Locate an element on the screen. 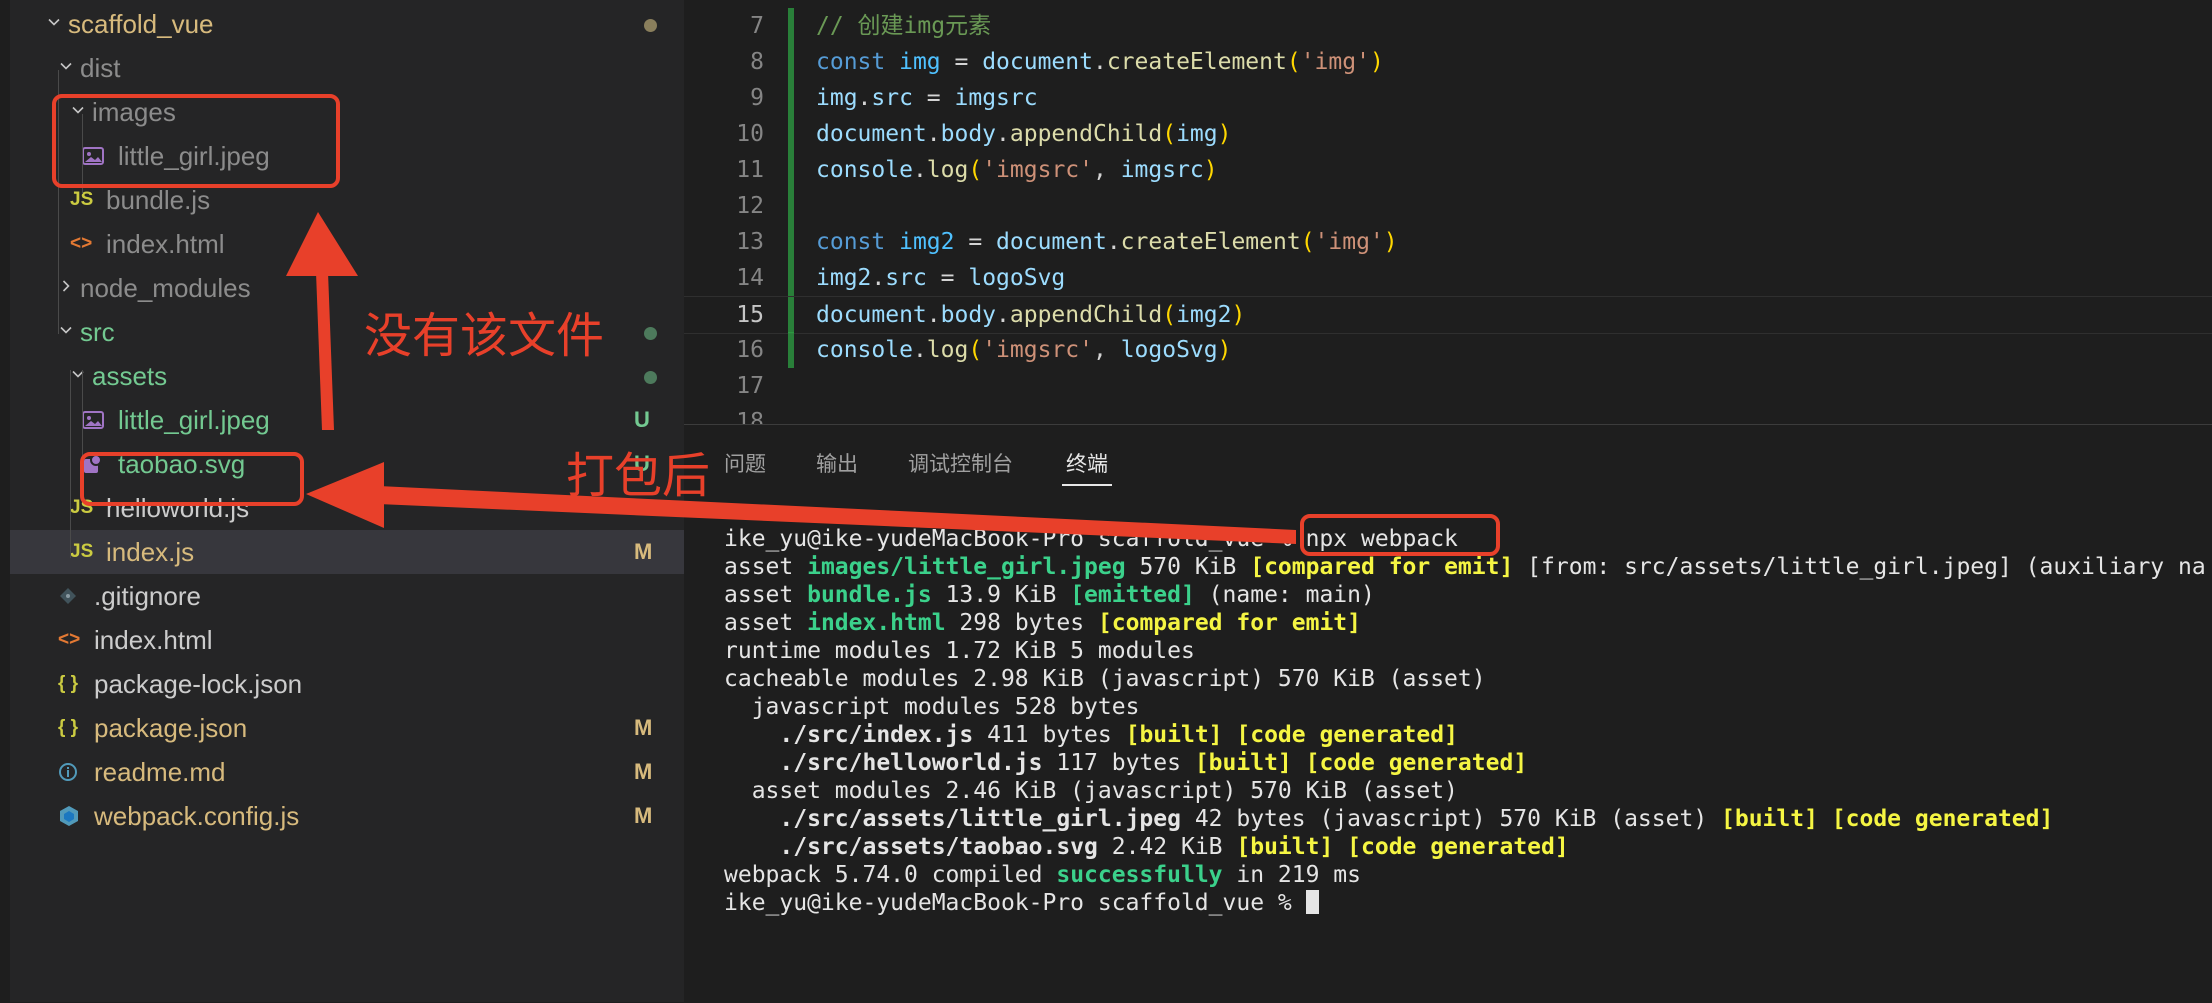  arrow-left-shaft is located at coordinates (837, 515).